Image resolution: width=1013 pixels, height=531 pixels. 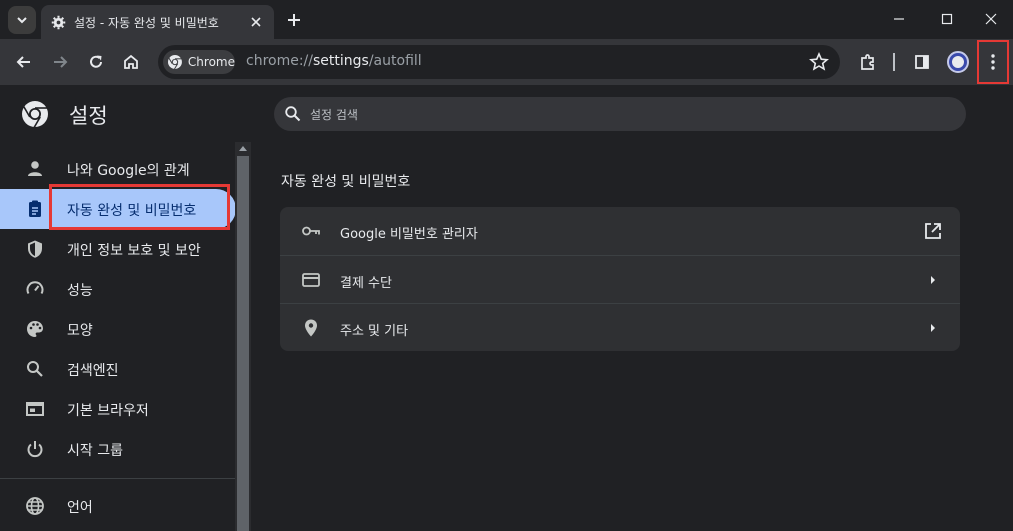 I want to click on open-external-icon, so click(x=933, y=231).